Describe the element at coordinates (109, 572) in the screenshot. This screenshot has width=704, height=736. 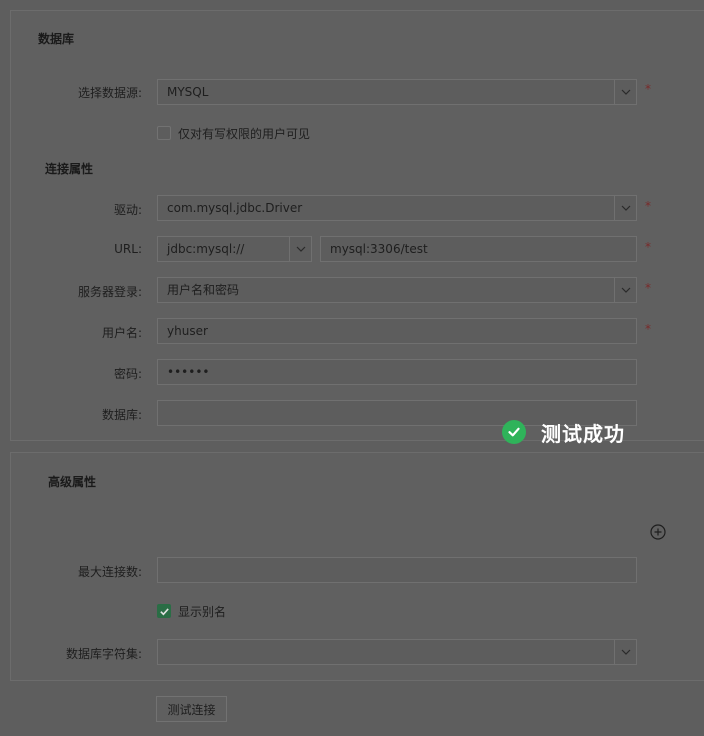
I see `max-connections-label: 最大连接数:` at that location.